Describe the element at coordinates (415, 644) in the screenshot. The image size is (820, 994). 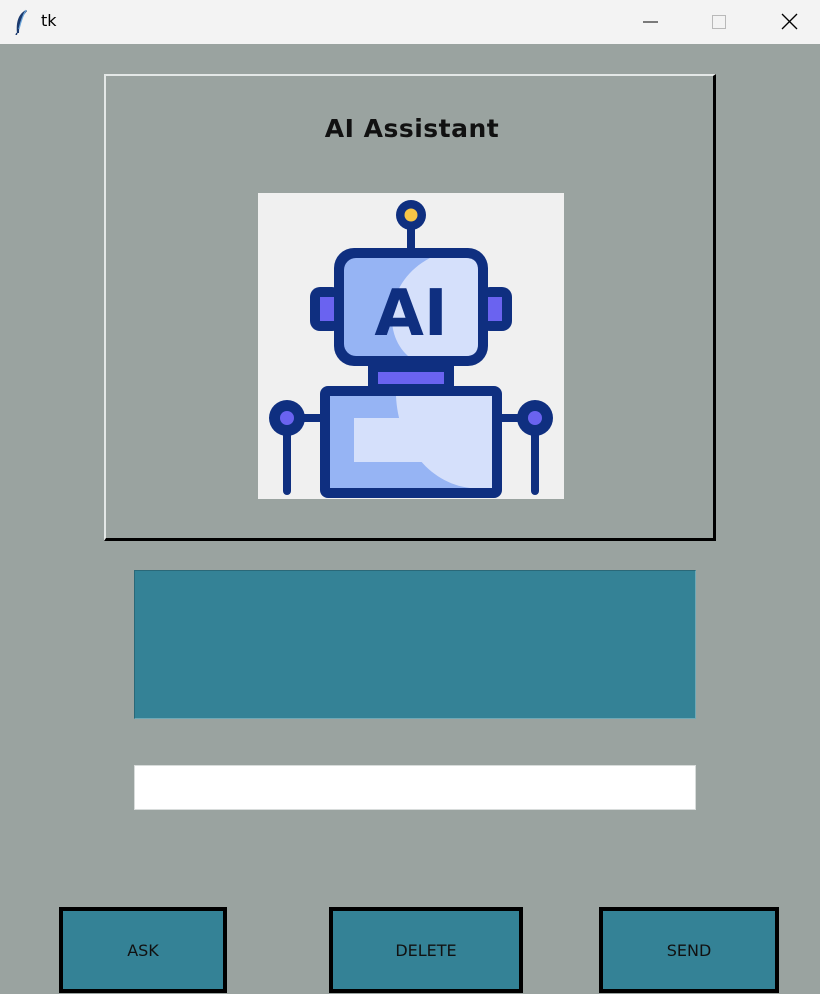
I see `response-output` at that location.